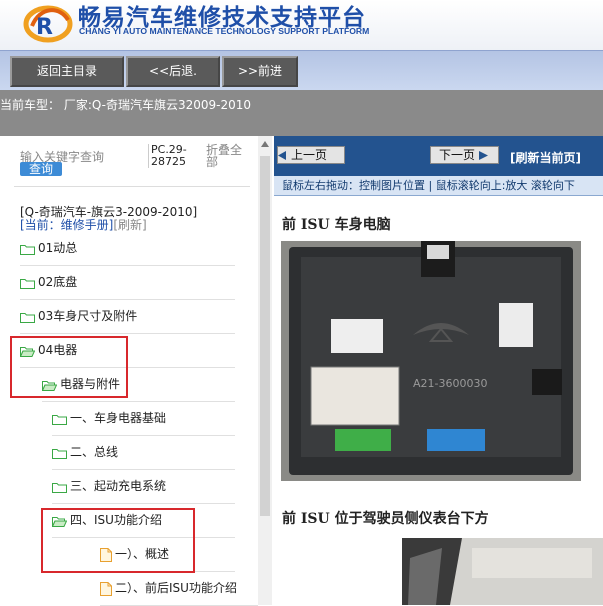  Describe the element at coordinates (385, 519) in the screenshot. I see `section-title-2: 前 ISU 位于驾驶员侧仪表台下方` at that location.